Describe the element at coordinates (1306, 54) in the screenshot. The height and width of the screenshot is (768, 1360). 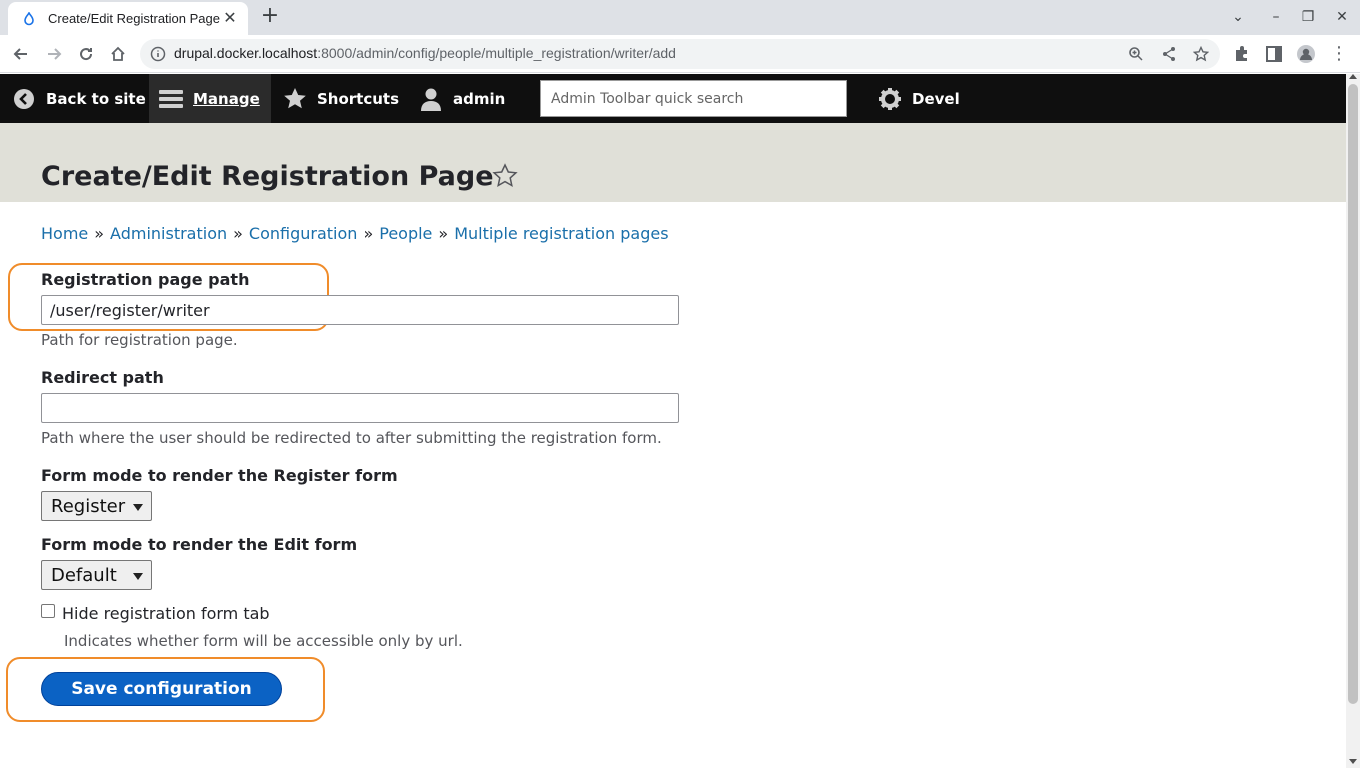
I see `profile-avatar-icon` at that location.